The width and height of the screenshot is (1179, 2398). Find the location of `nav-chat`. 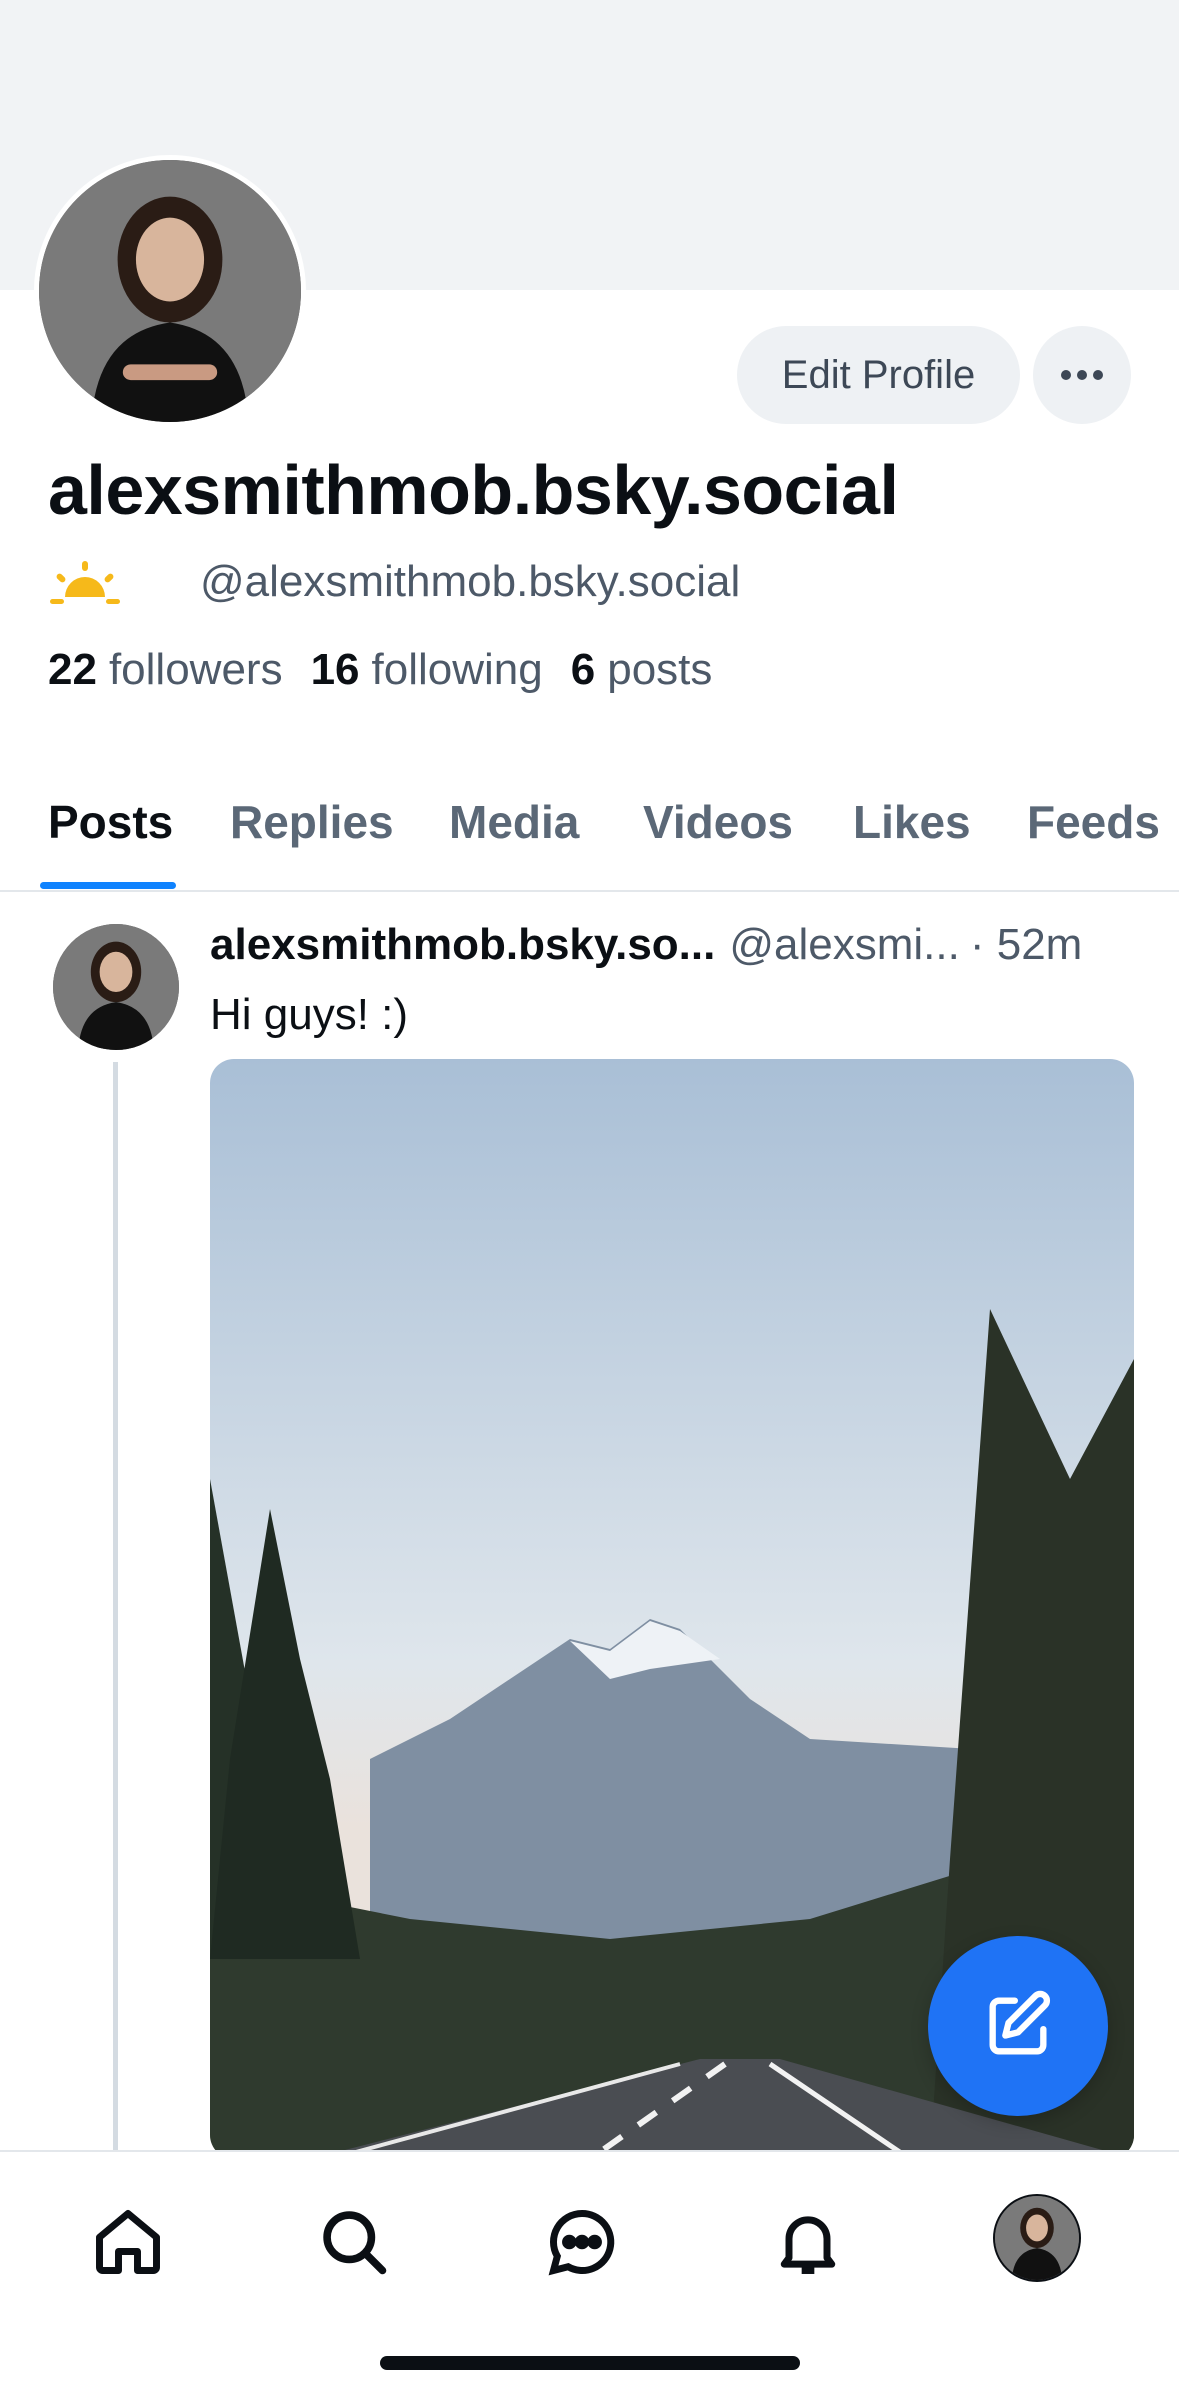

nav-chat is located at coordinates (582, 2242).